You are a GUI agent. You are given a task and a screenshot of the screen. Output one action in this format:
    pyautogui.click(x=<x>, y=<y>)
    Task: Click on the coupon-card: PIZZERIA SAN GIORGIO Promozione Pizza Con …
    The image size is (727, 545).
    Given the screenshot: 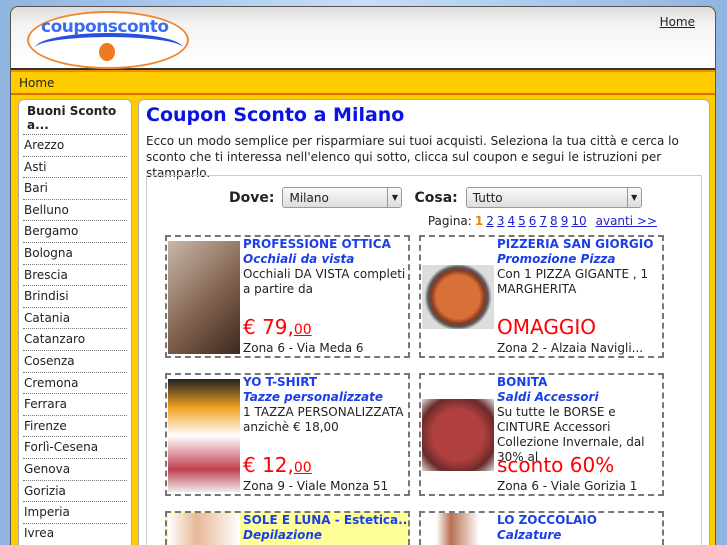 What is the action you would take?
    pyautogui.click(x=541, y=296)
    